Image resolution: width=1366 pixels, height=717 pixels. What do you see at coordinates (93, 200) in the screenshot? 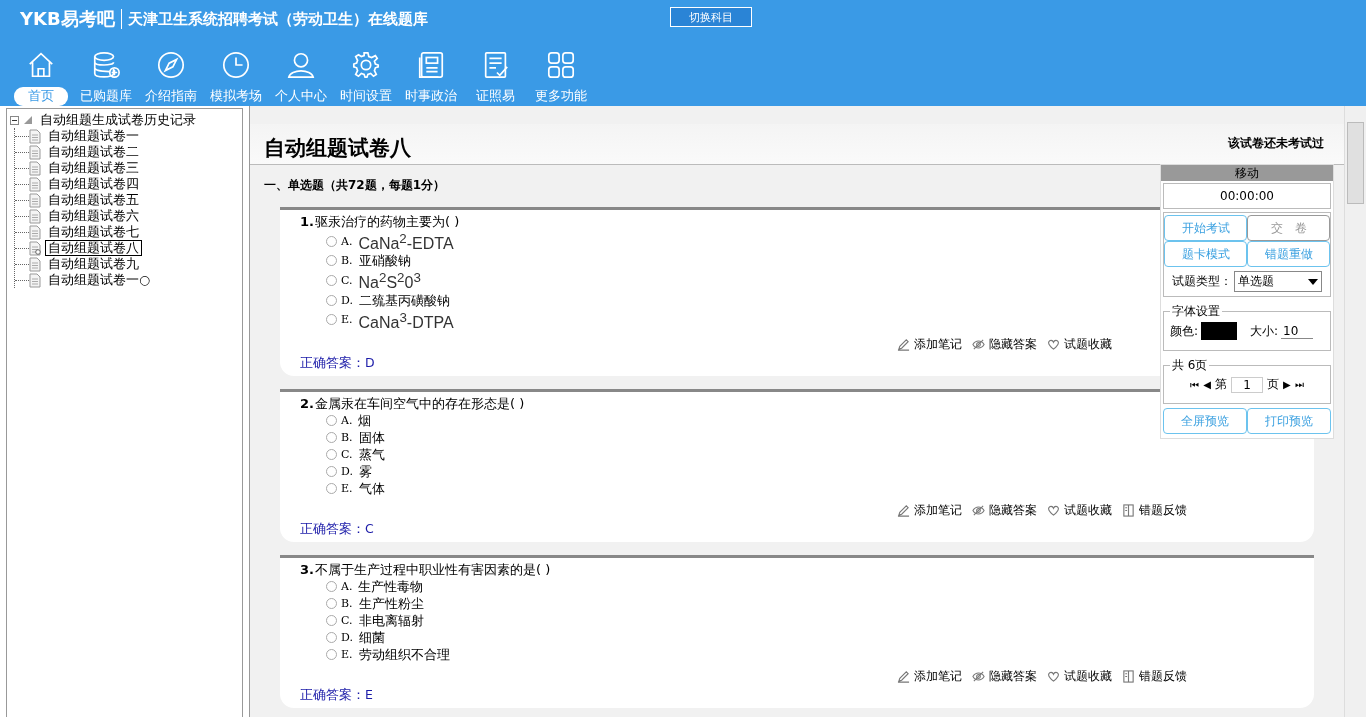
I see `tree-item: 自动组题试卷五` at bounding box center [93, 200].